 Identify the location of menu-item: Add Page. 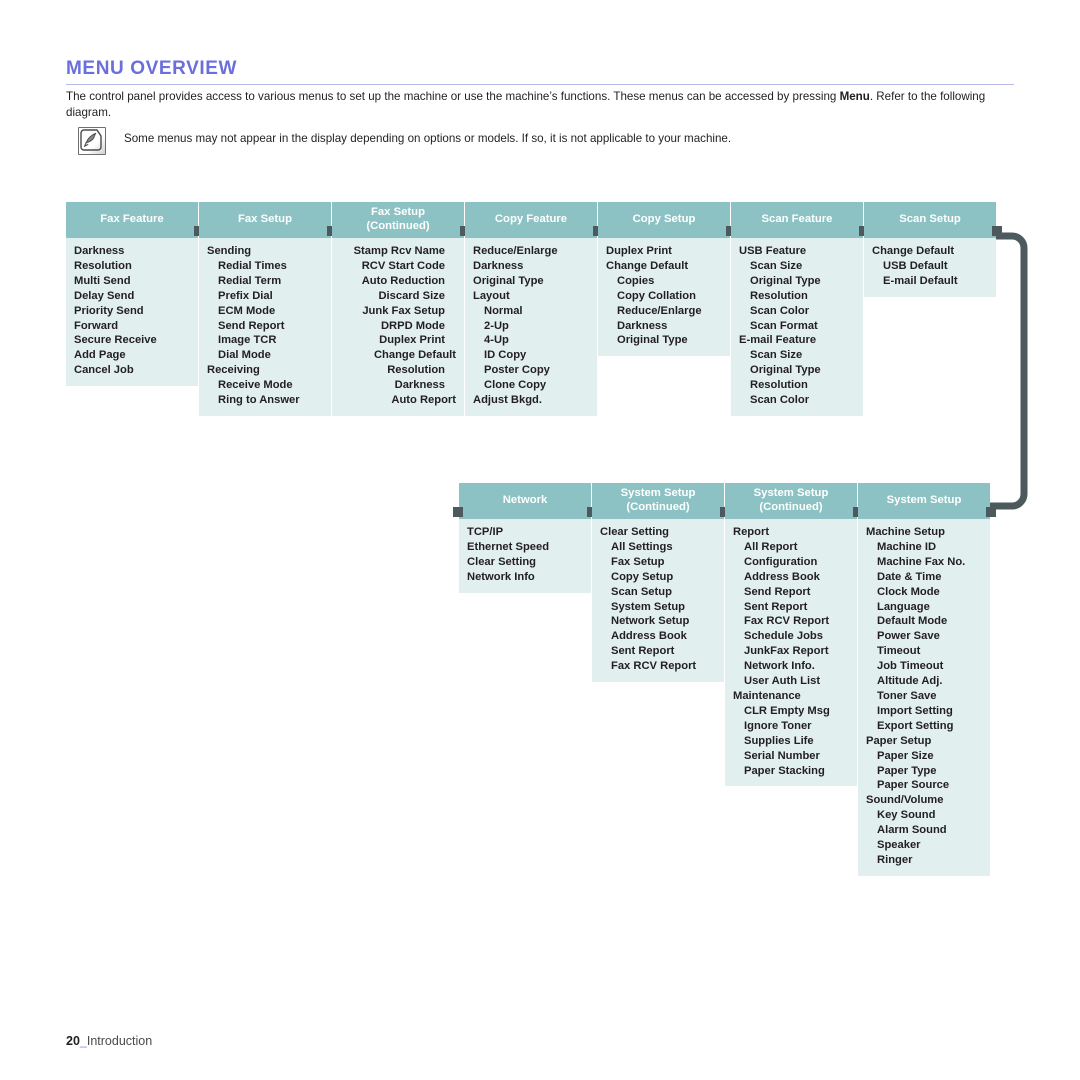
(100, 355).